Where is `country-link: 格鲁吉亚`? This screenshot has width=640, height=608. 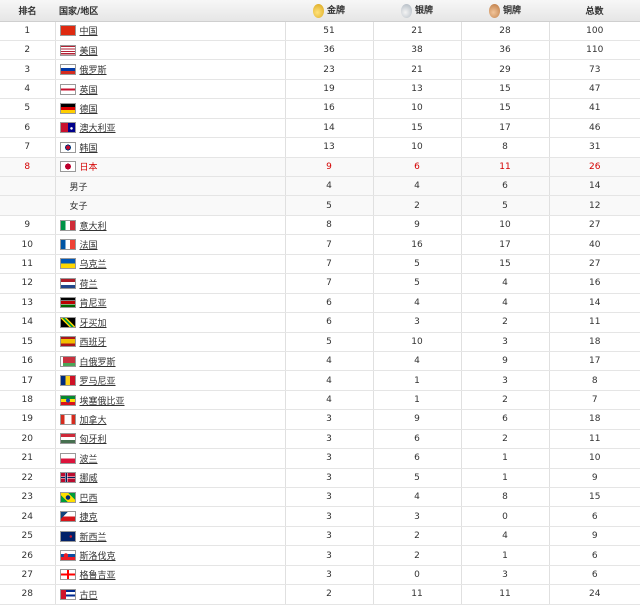
country-link: 格鲁吉亚 is located at coordinates (98, 576).